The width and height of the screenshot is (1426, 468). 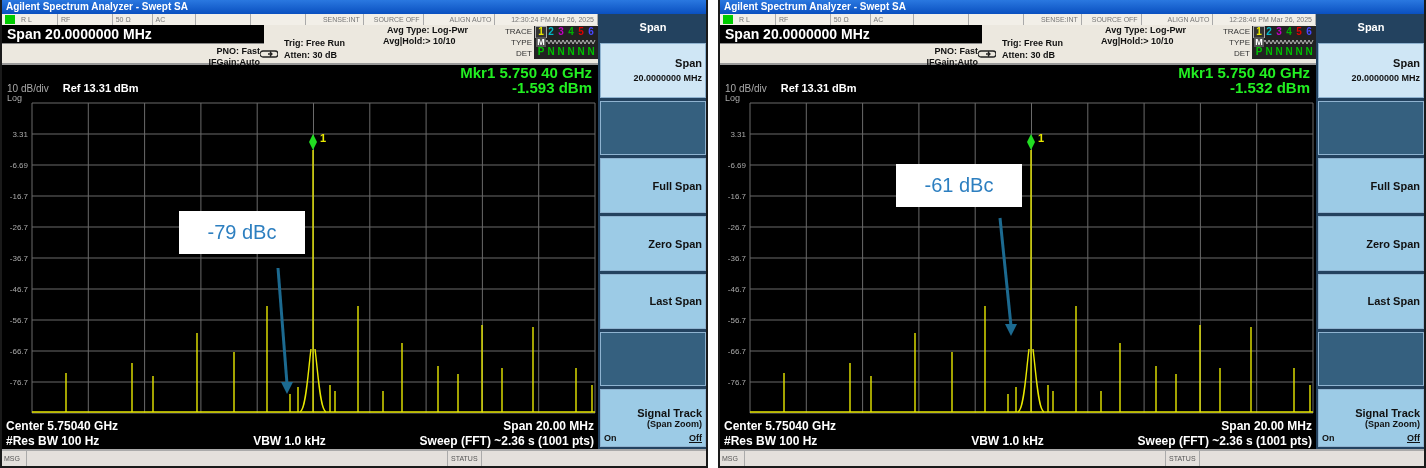 I want to click on center-frequency: Center 5.75040 GHz, so click(x=62, y=426).